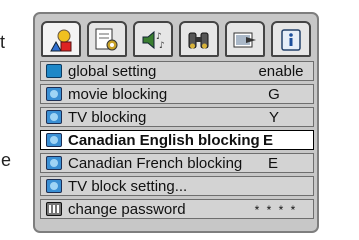  I want to click on tab-settings, so click(107, 39).